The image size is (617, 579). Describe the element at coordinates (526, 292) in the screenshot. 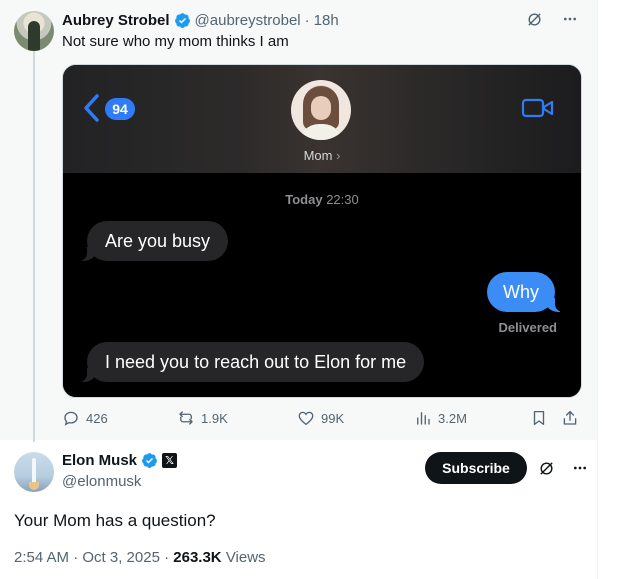

I see `outgoing-message: Why` at that location.